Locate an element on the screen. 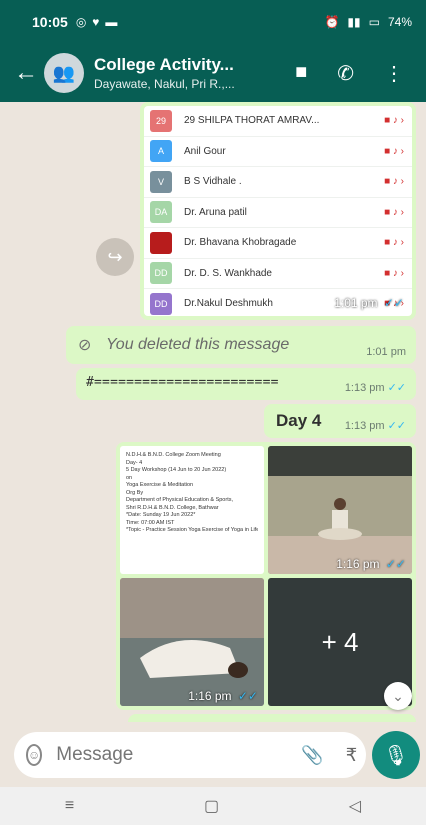  document-line: 5 Day Workshop (14 Jun to 20 Jun 2022) is located at coordinates (176, 470).